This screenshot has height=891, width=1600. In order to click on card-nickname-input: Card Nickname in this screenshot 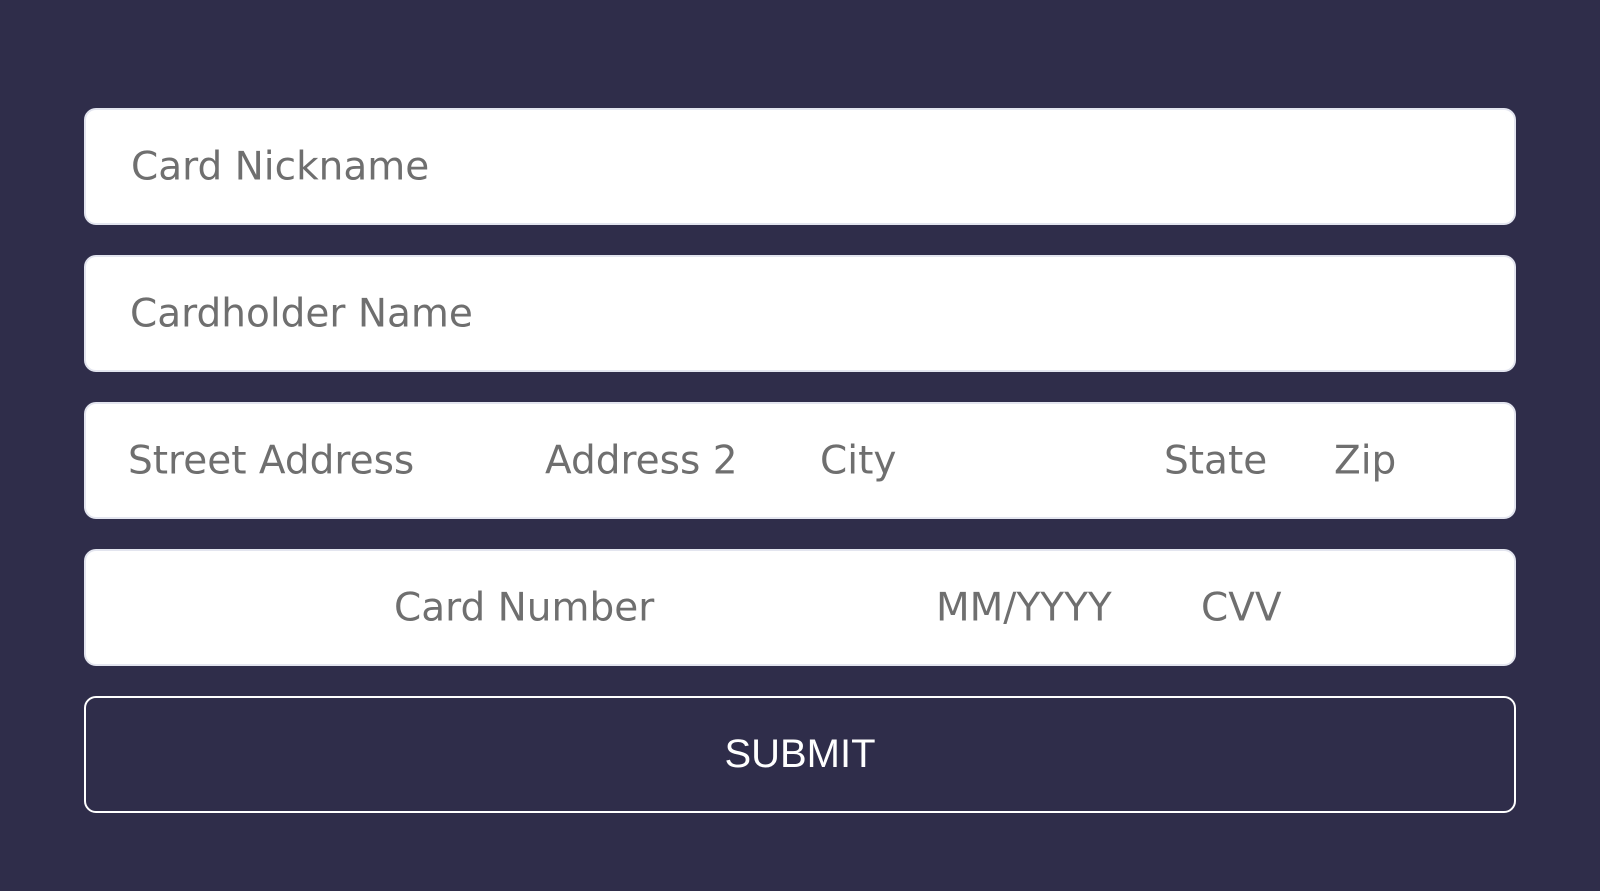, I will do `click(280, 166)`.